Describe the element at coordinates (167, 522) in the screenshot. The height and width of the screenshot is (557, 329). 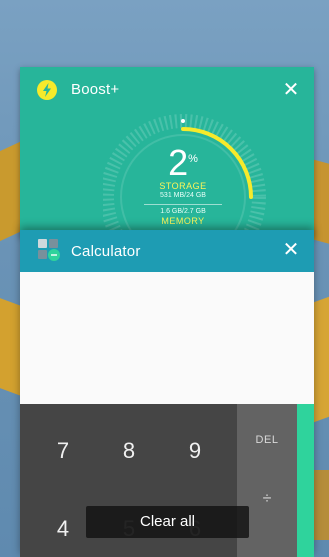
I see `clear-all-button: Clear all` at that location.